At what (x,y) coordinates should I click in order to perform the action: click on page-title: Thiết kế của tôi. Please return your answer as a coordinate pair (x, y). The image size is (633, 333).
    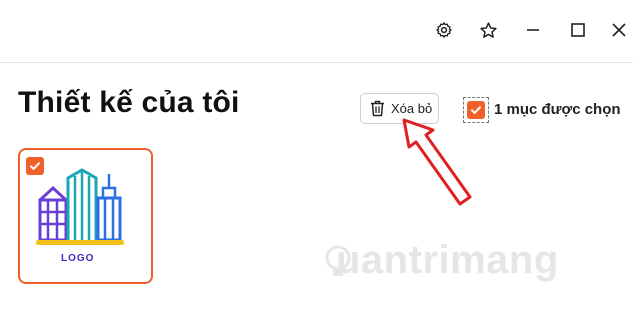
    Looking at the image, I should click on (129, 102).